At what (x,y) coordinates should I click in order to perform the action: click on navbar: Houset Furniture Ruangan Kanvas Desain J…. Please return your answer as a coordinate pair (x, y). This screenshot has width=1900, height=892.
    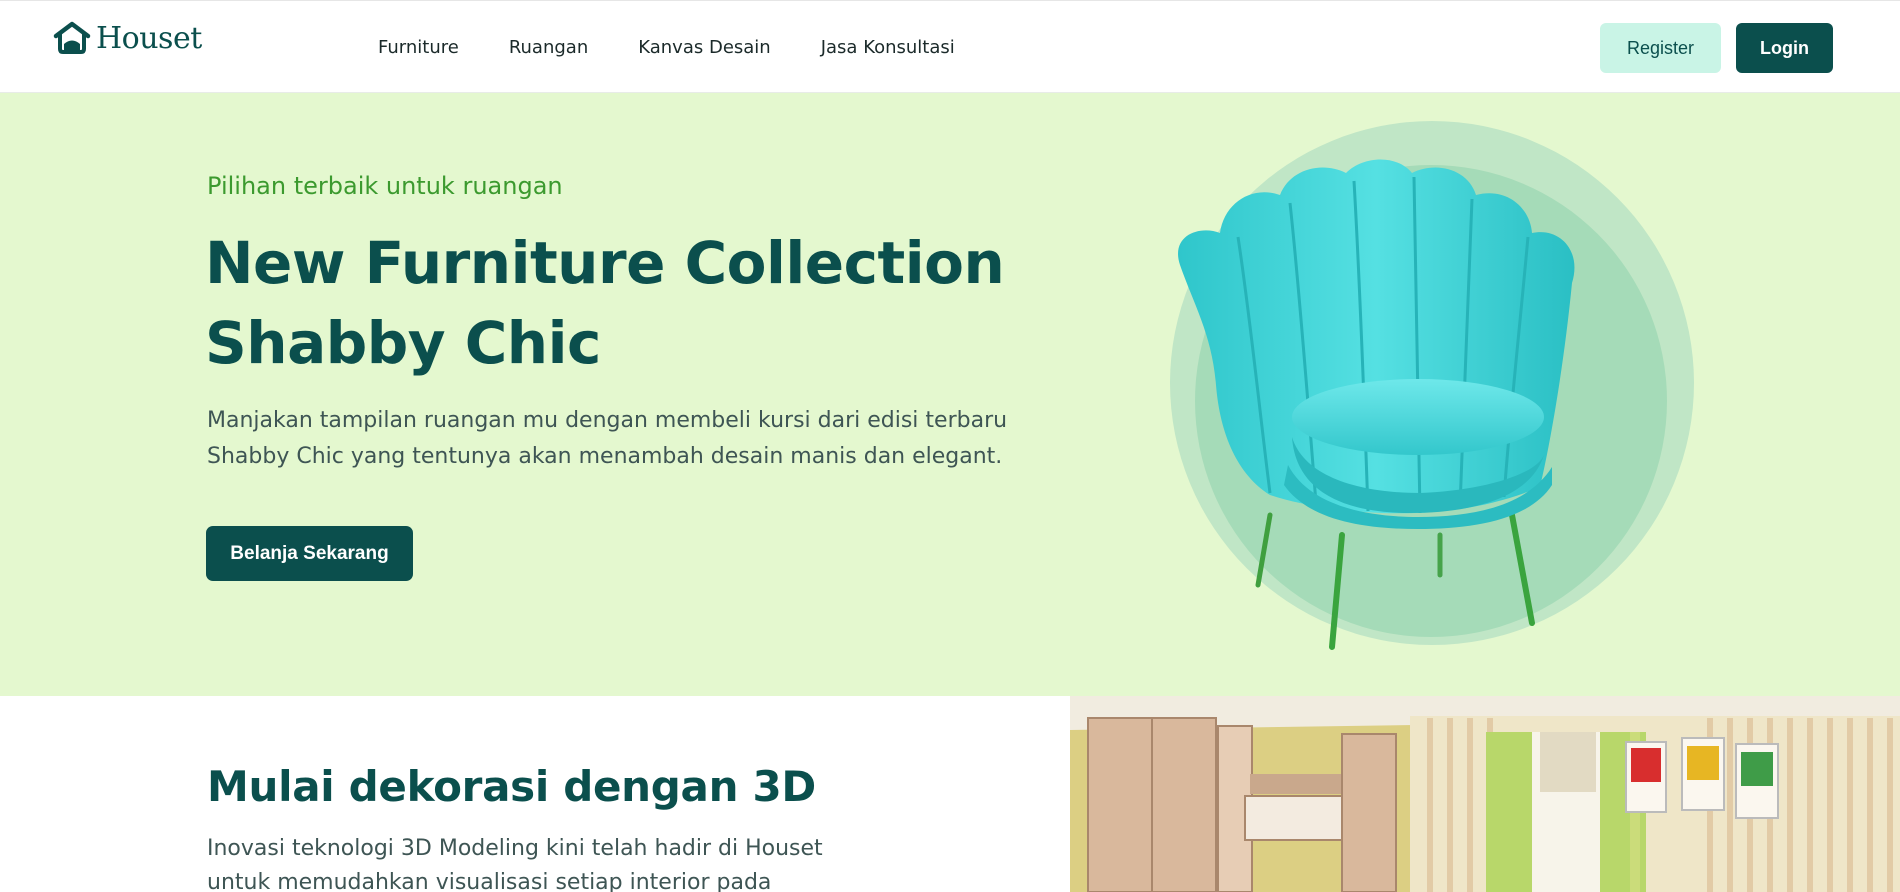
    Looking at the image, I should click on (950, 46).